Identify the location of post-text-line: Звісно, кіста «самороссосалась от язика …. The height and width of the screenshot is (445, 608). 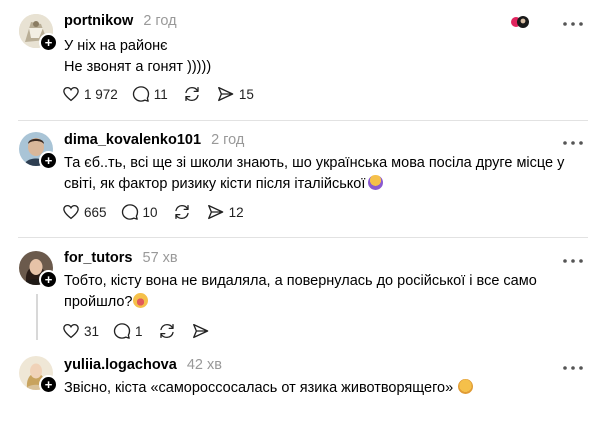
(259, 388).